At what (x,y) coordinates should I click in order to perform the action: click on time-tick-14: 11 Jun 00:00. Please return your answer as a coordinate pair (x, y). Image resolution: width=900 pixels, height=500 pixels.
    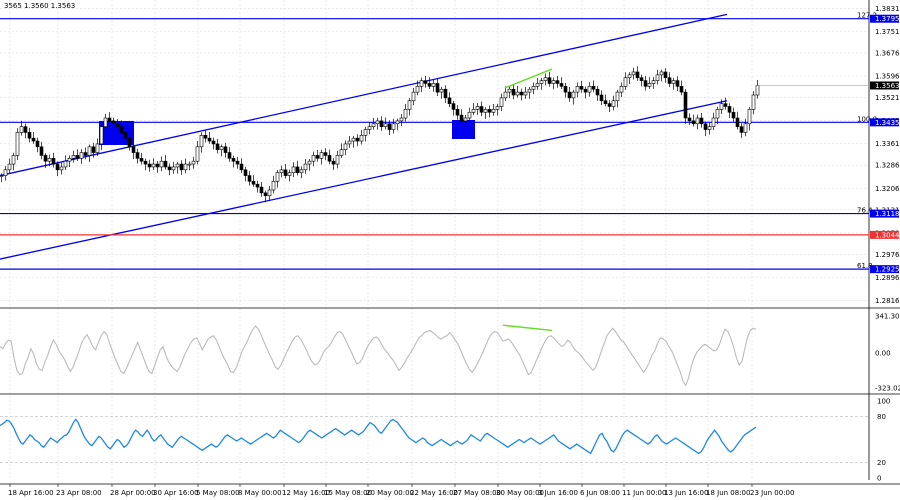
    Looking at the image, I should click on (644, 493).